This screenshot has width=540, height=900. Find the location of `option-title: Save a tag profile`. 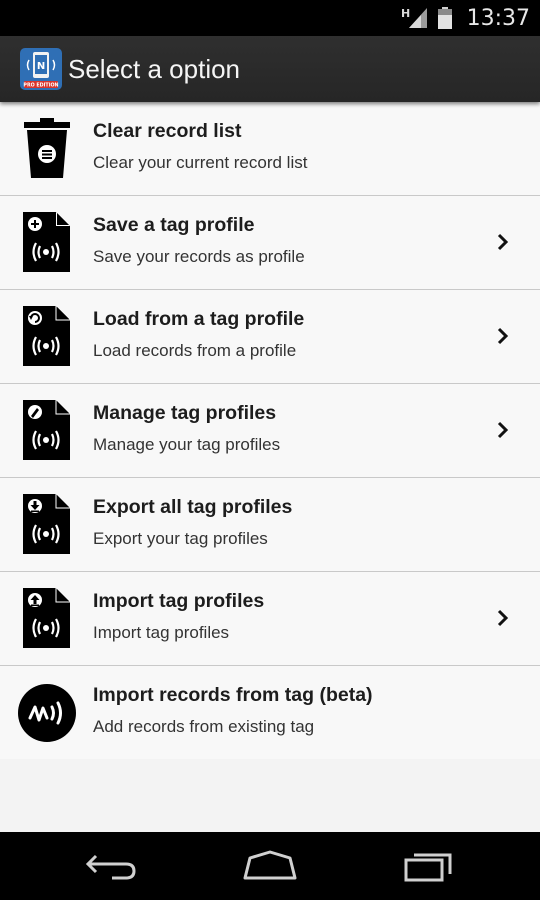

option-title: Save a tag profile is located at coordinates (174, 225).